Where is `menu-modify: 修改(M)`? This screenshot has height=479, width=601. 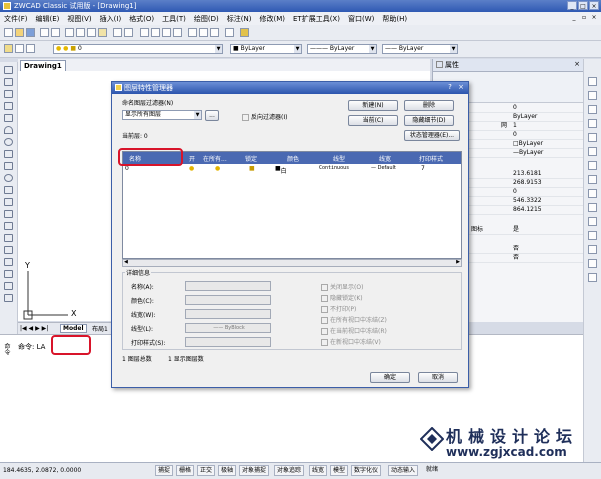 menu-modify: 修改(M) is located at coordinates (272, 19).